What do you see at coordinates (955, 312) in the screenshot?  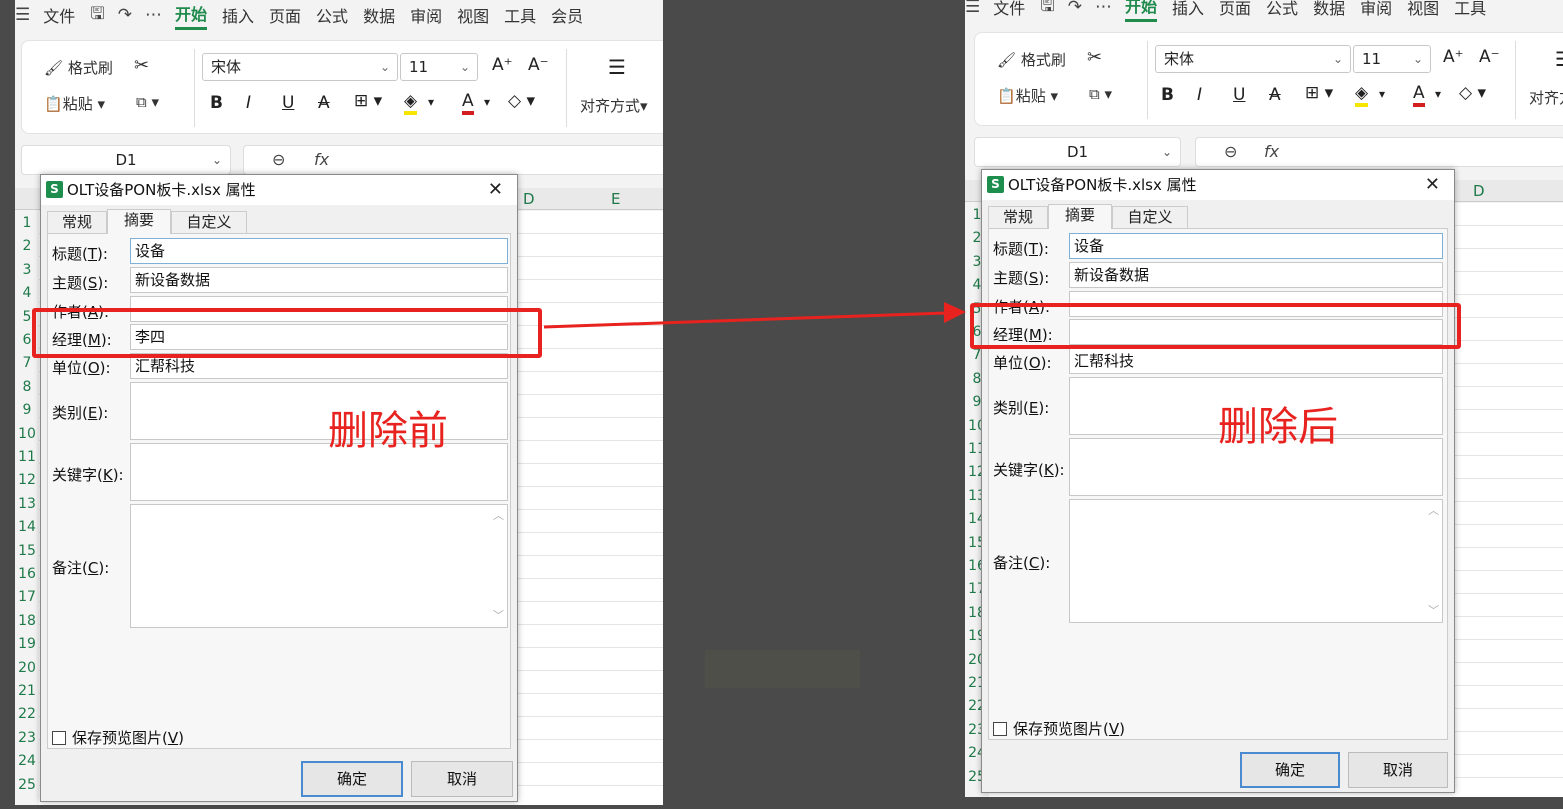 I see `arrow-head` at bounding box center [955, 312].